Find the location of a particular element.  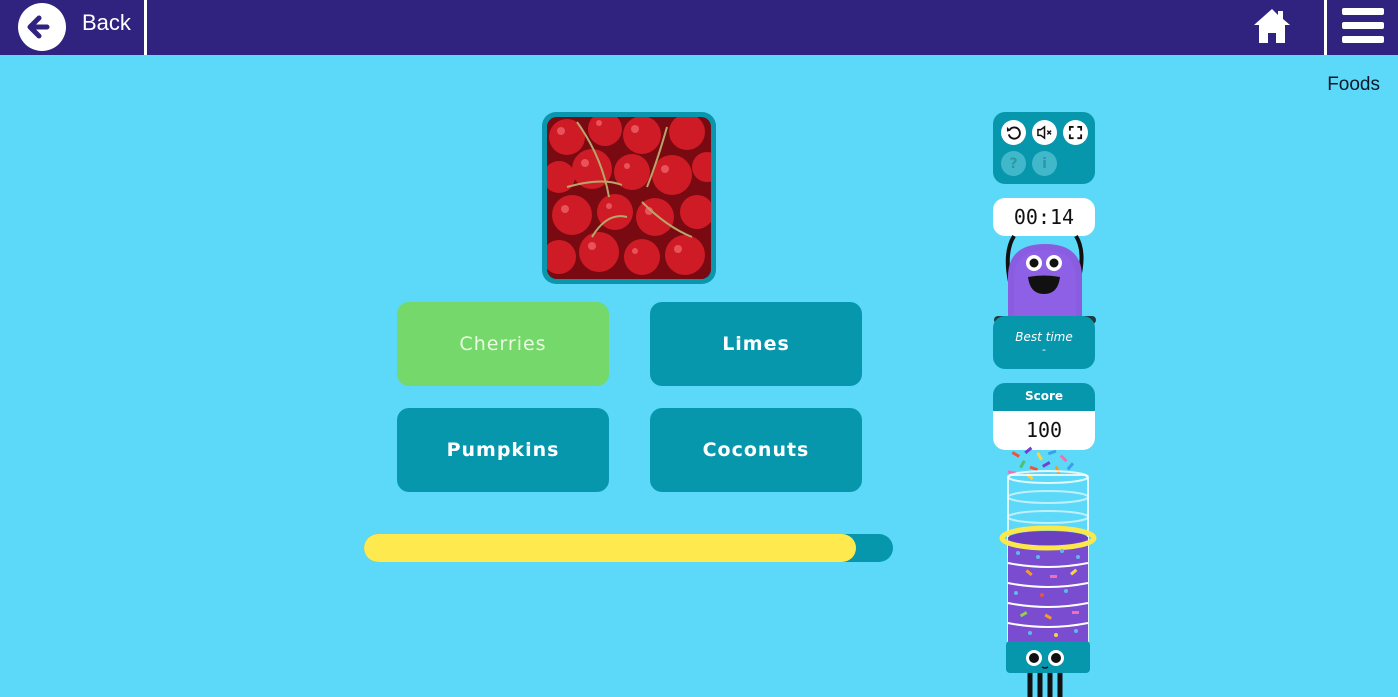

arrow-left-icon is located at coordinates (42, 27).